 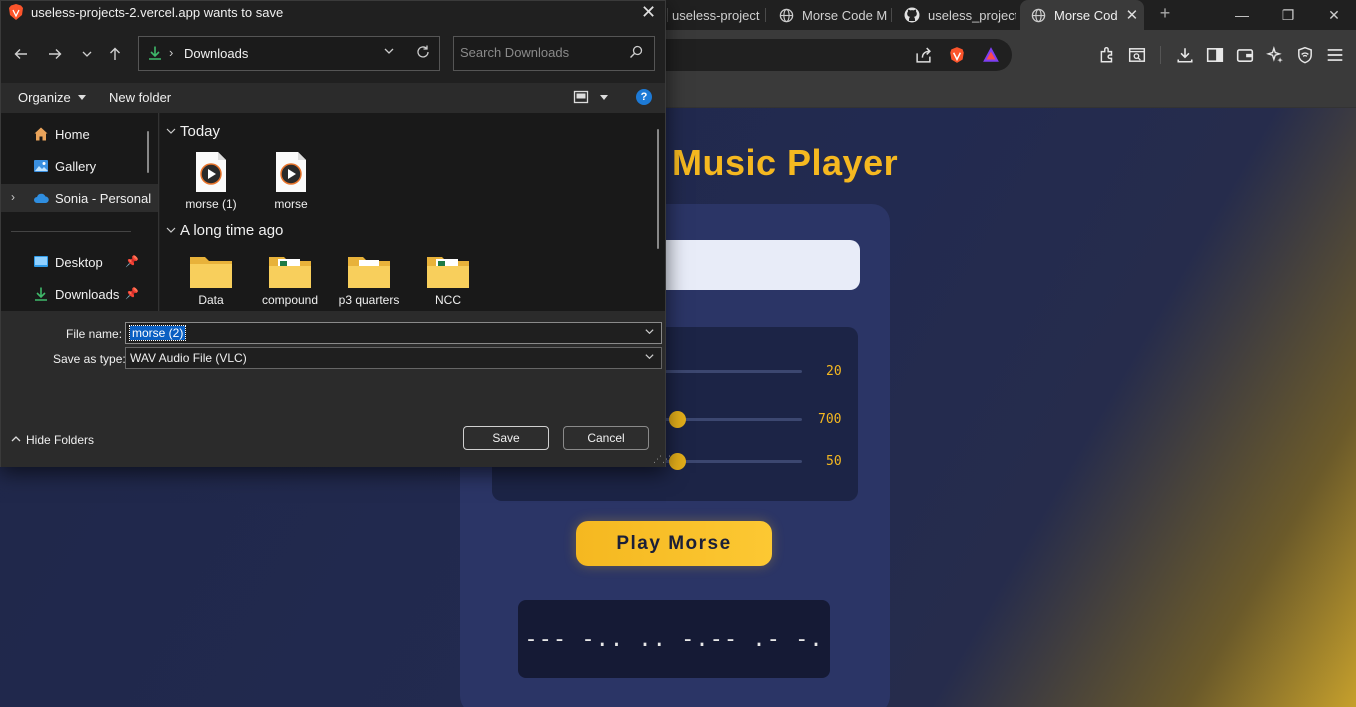 I want to click on new-folder-button: New folder, so click(x=140, y=97).